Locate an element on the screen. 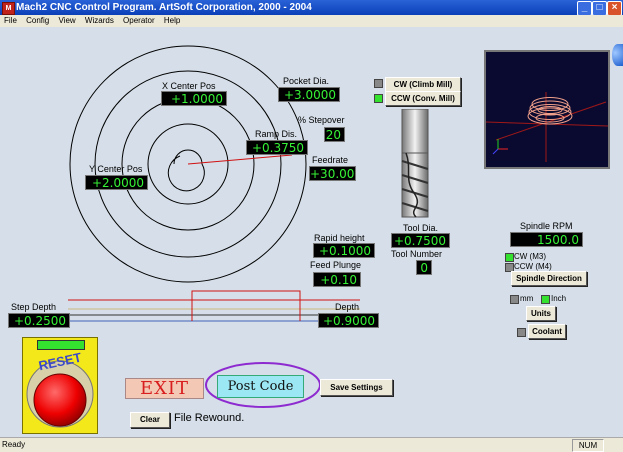 Image resolution: width=623 pixels, height=452 pixels. reset-panel: RESET is located at coordinates (60, 385).